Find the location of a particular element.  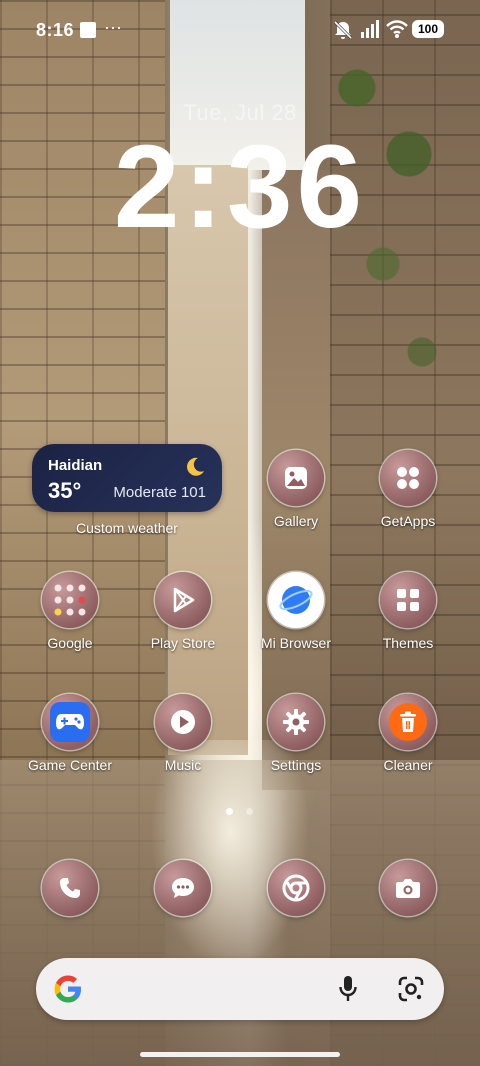

mi-browser-icon is located at coordinates (296, 600).